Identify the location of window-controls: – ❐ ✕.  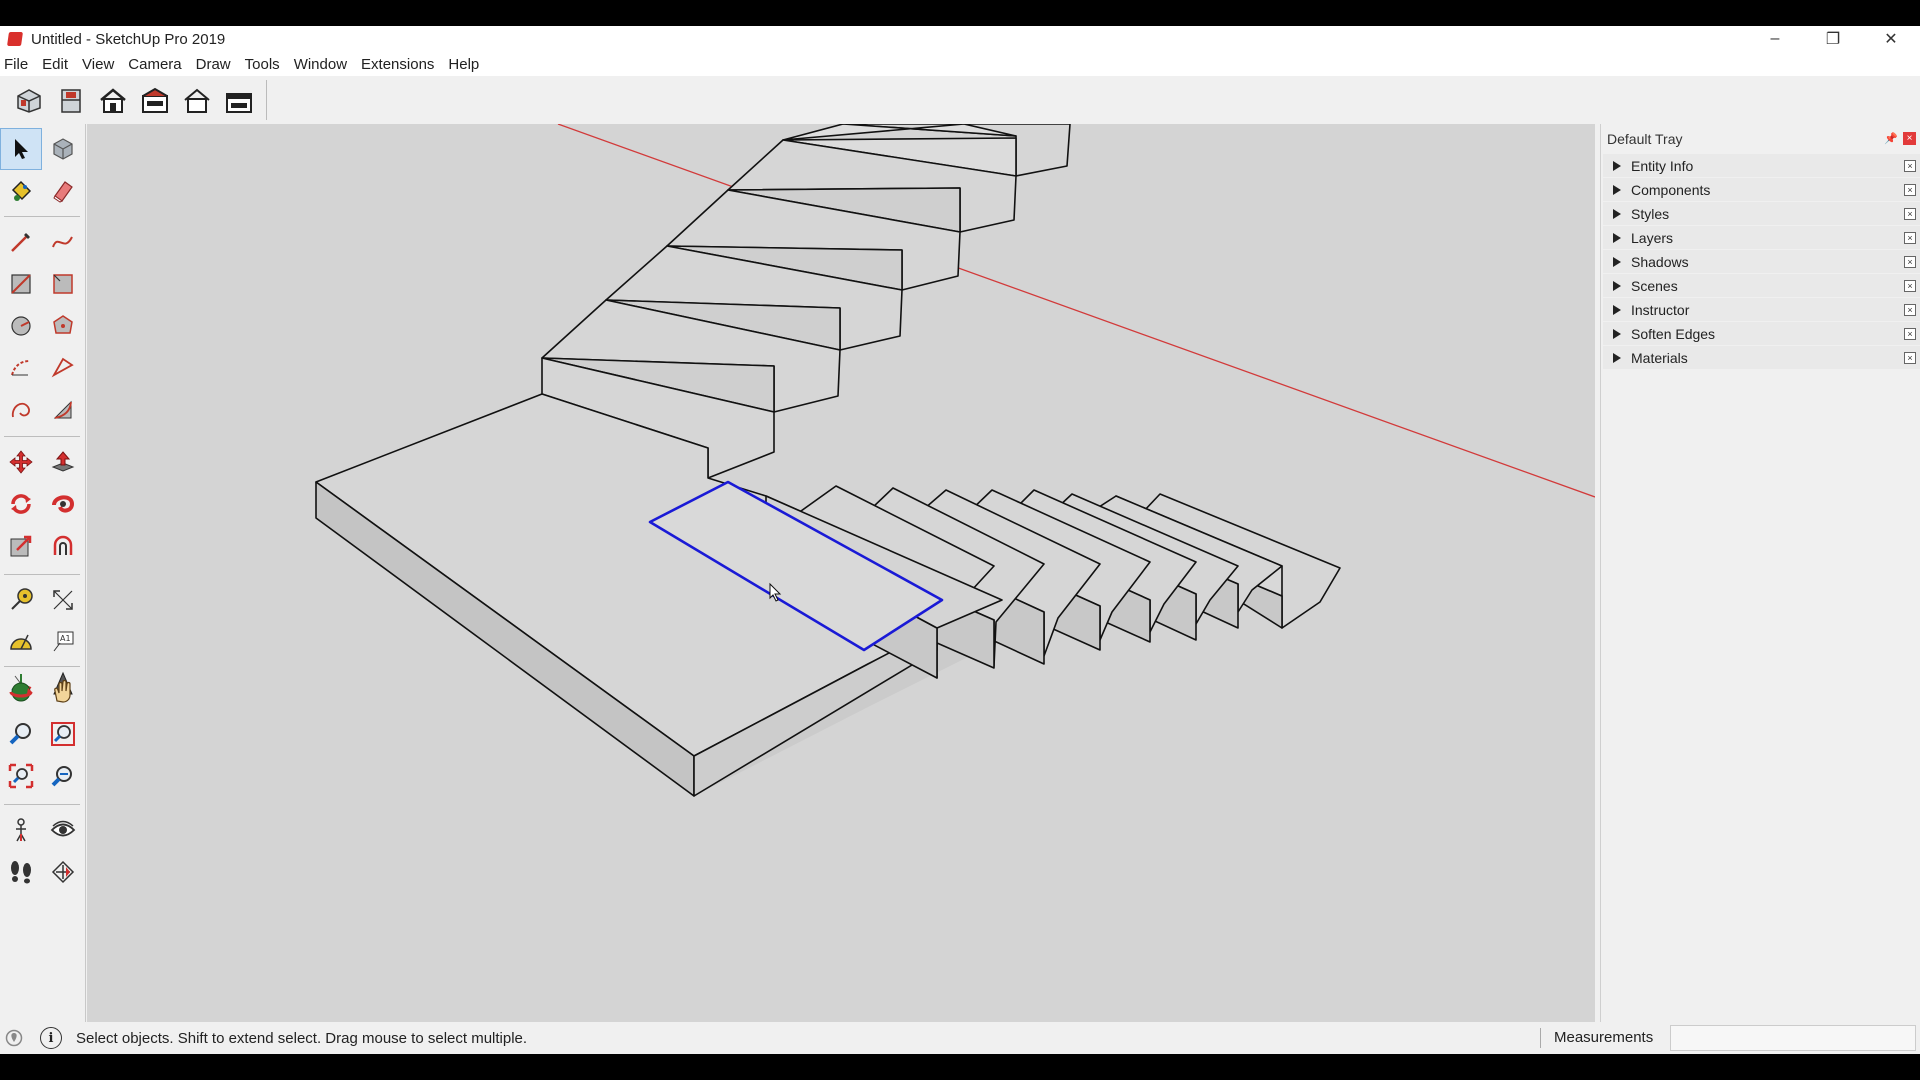
(1833, 39).